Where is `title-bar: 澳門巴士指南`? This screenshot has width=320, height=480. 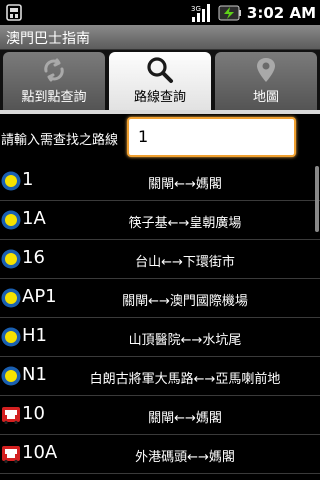 title-bar: 澳門巴士指南 is located at coordinates (160, 37).